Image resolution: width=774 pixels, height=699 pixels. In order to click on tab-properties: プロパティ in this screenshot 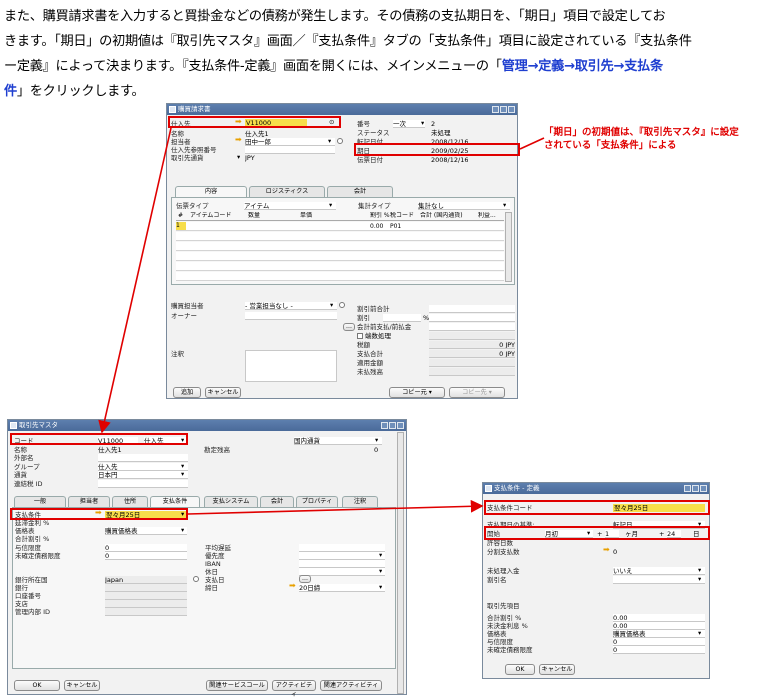, I will do `click(317, 501)`.